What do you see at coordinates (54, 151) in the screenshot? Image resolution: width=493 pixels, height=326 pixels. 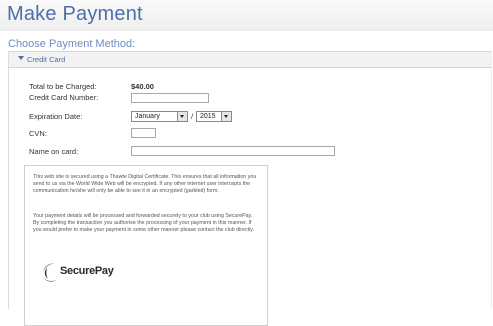 I see `name-on-card-label: Name on card:` at bounding box center [54, 151].